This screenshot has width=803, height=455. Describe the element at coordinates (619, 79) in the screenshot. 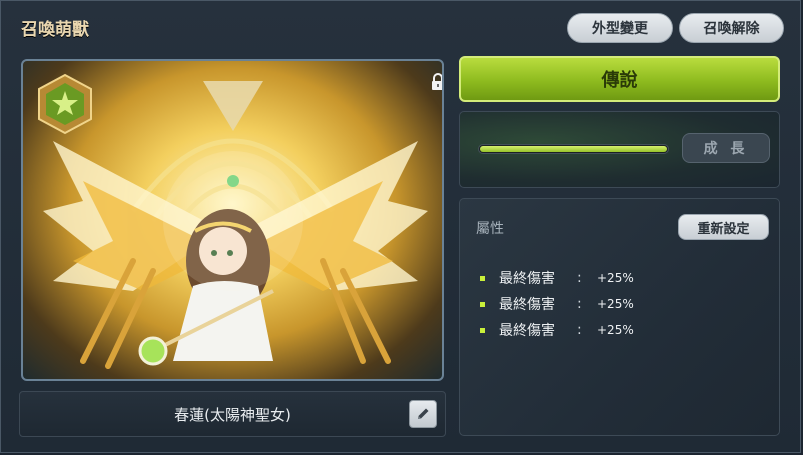

I see `grade-legendary-button: 傳說` at that location.